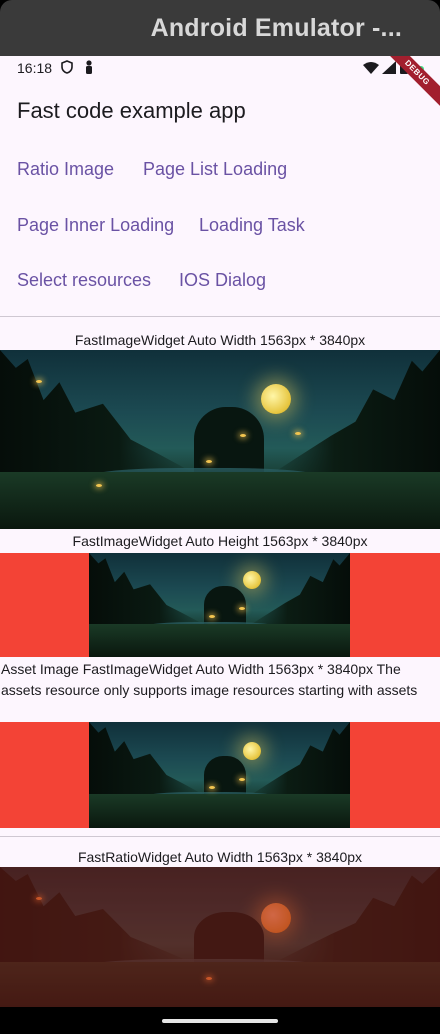  I want to click on app-title: Fast code example app, so click(131, 110).